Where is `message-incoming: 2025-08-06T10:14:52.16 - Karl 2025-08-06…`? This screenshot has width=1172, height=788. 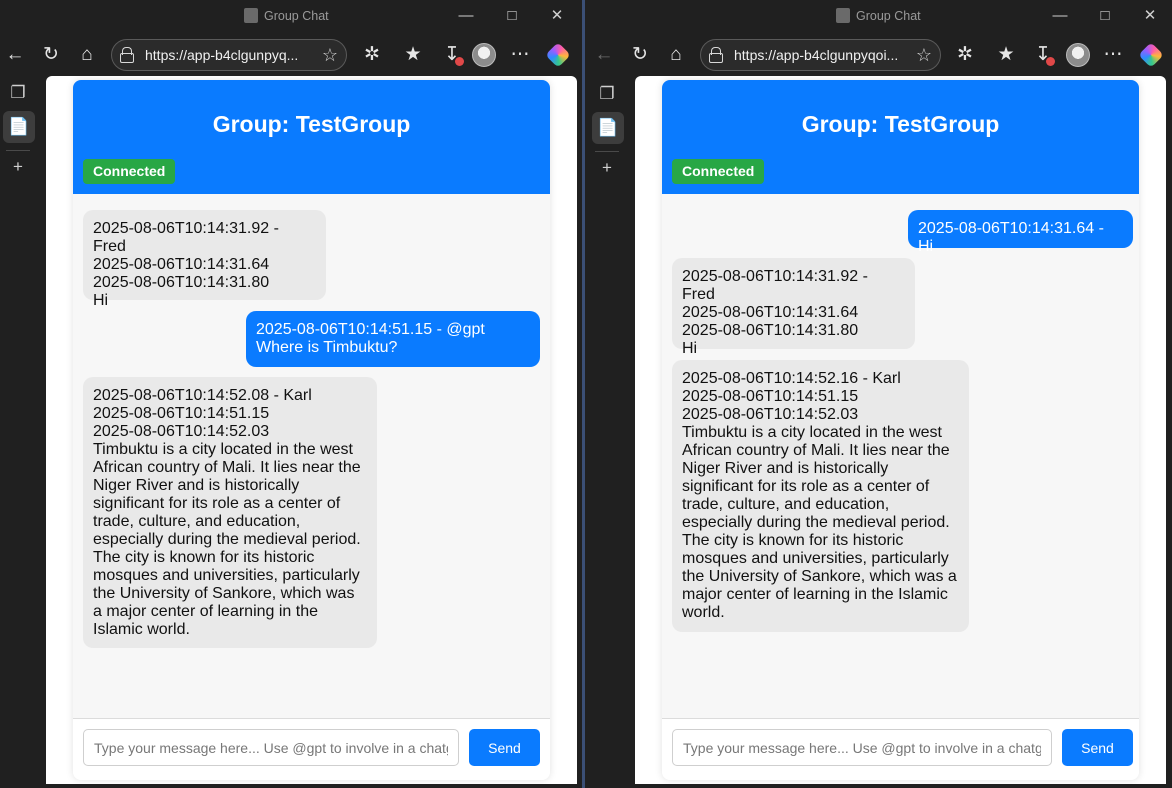
message-incoming: 2025-08-06T10:14:52.16 - Karl 2025-08-06… is located at coordinates (820, 496).